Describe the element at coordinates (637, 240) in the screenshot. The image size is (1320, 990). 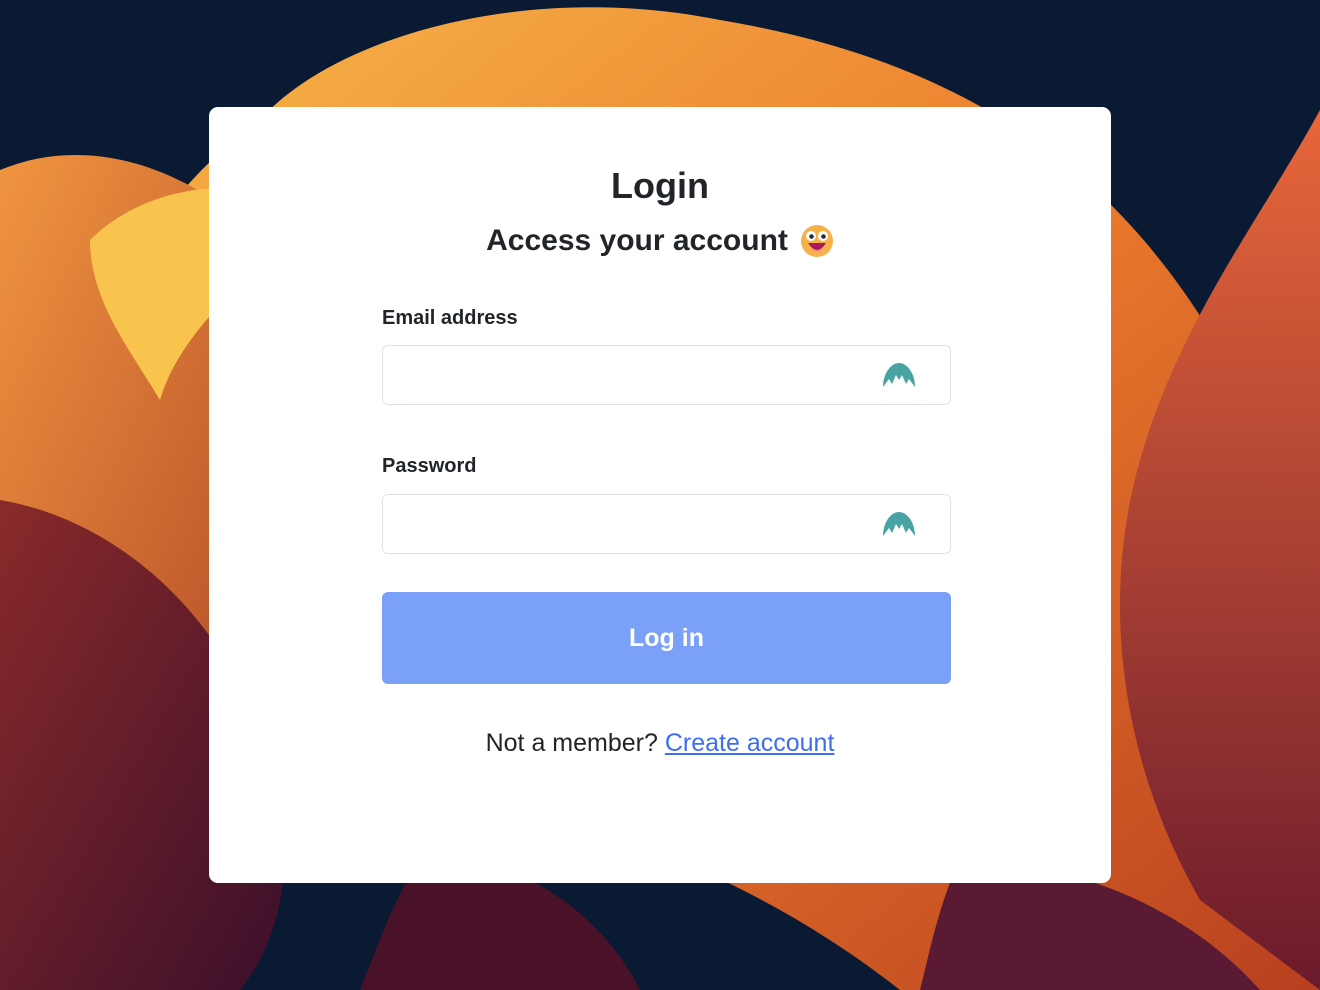
I see `subtitle-text: Access your account` at that location.